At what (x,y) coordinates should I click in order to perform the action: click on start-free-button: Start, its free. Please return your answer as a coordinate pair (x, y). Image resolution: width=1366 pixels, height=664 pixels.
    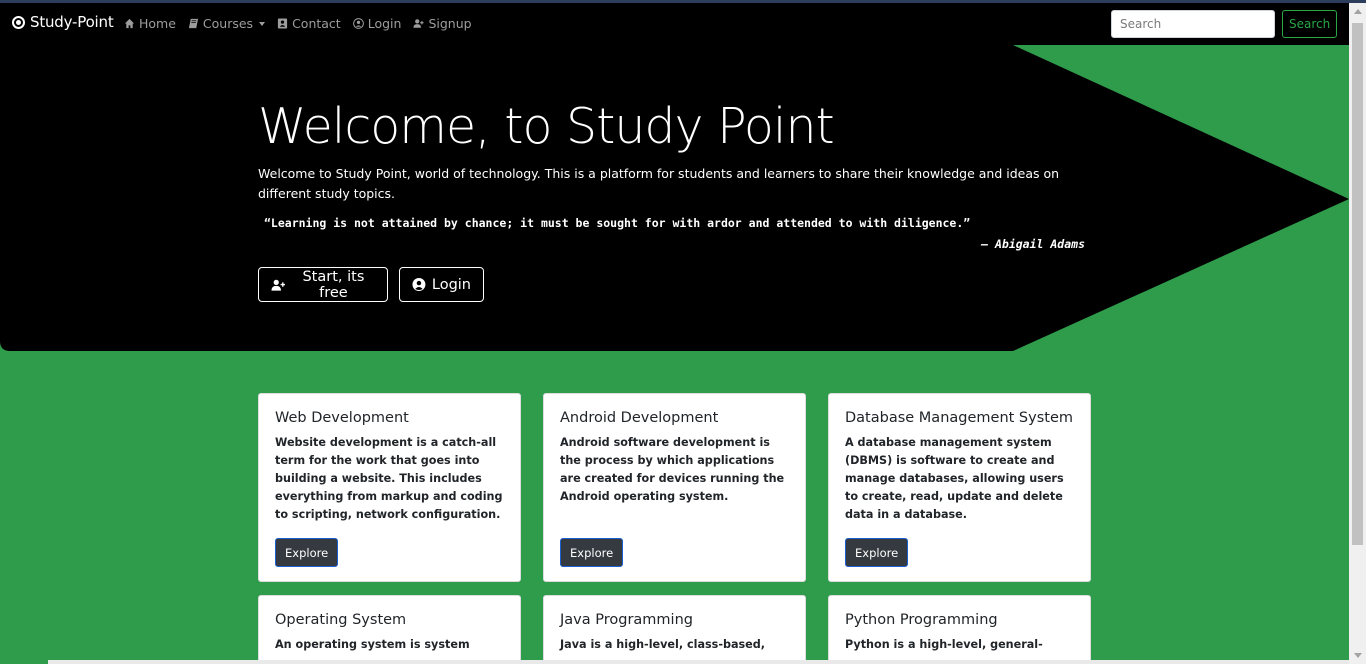
    Looking at the image, I should click on (323, 284).